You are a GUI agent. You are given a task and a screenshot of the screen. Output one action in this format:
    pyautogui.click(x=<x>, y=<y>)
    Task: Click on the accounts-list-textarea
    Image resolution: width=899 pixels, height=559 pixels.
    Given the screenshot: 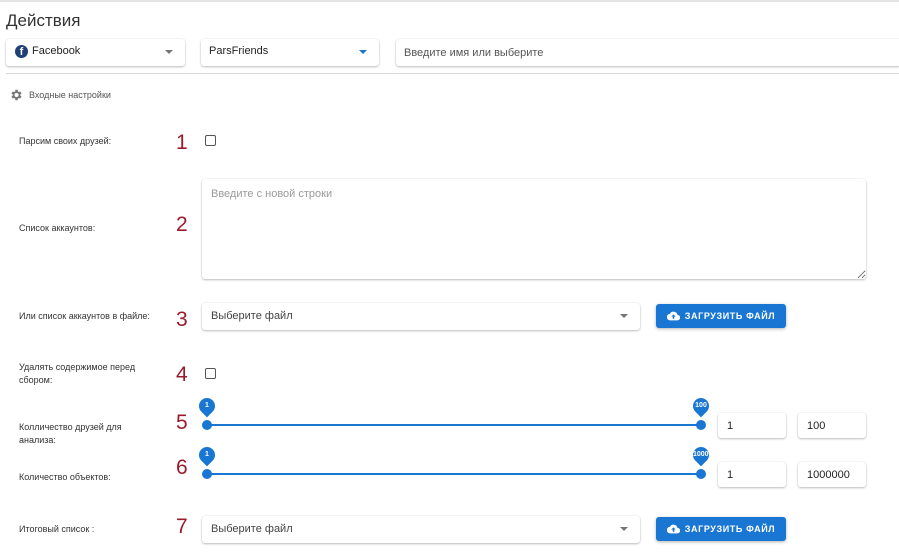 What is the action you would take?
    pyautogui.click(x=534, y=229)
    